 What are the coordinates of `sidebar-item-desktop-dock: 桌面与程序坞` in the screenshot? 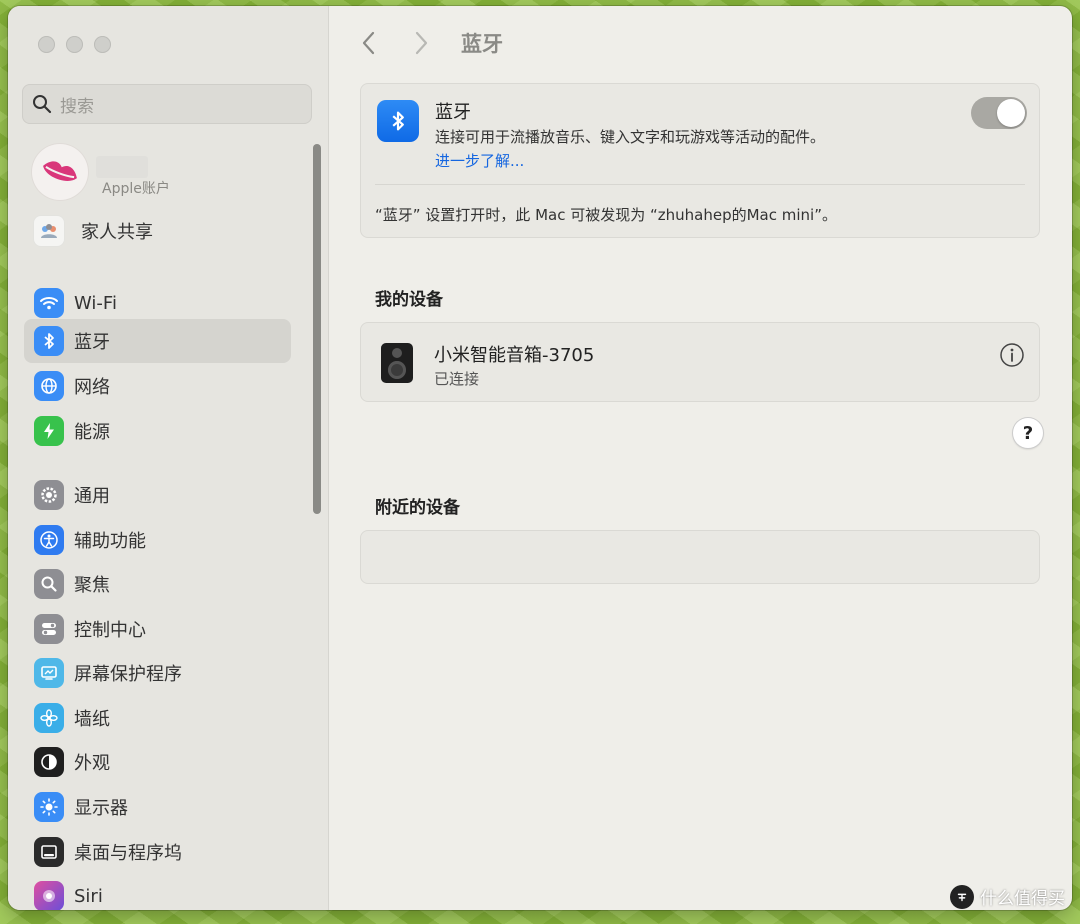 It's located at (157, 852).